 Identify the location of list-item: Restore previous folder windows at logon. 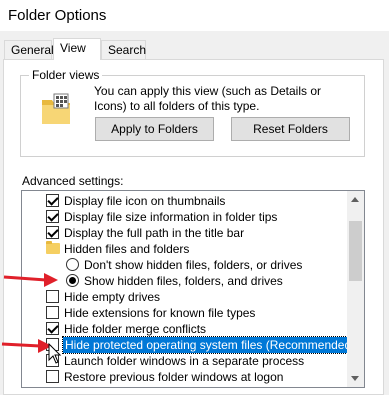
(196, 377).